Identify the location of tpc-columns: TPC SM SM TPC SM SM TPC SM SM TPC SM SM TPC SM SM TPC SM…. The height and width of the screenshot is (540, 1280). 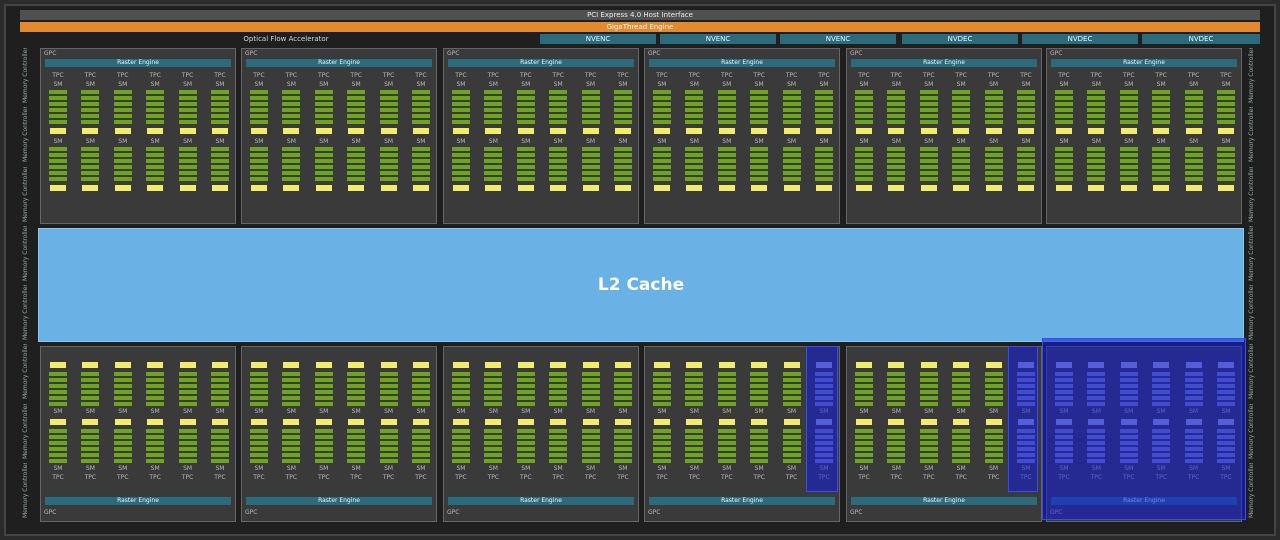
(945, 132).